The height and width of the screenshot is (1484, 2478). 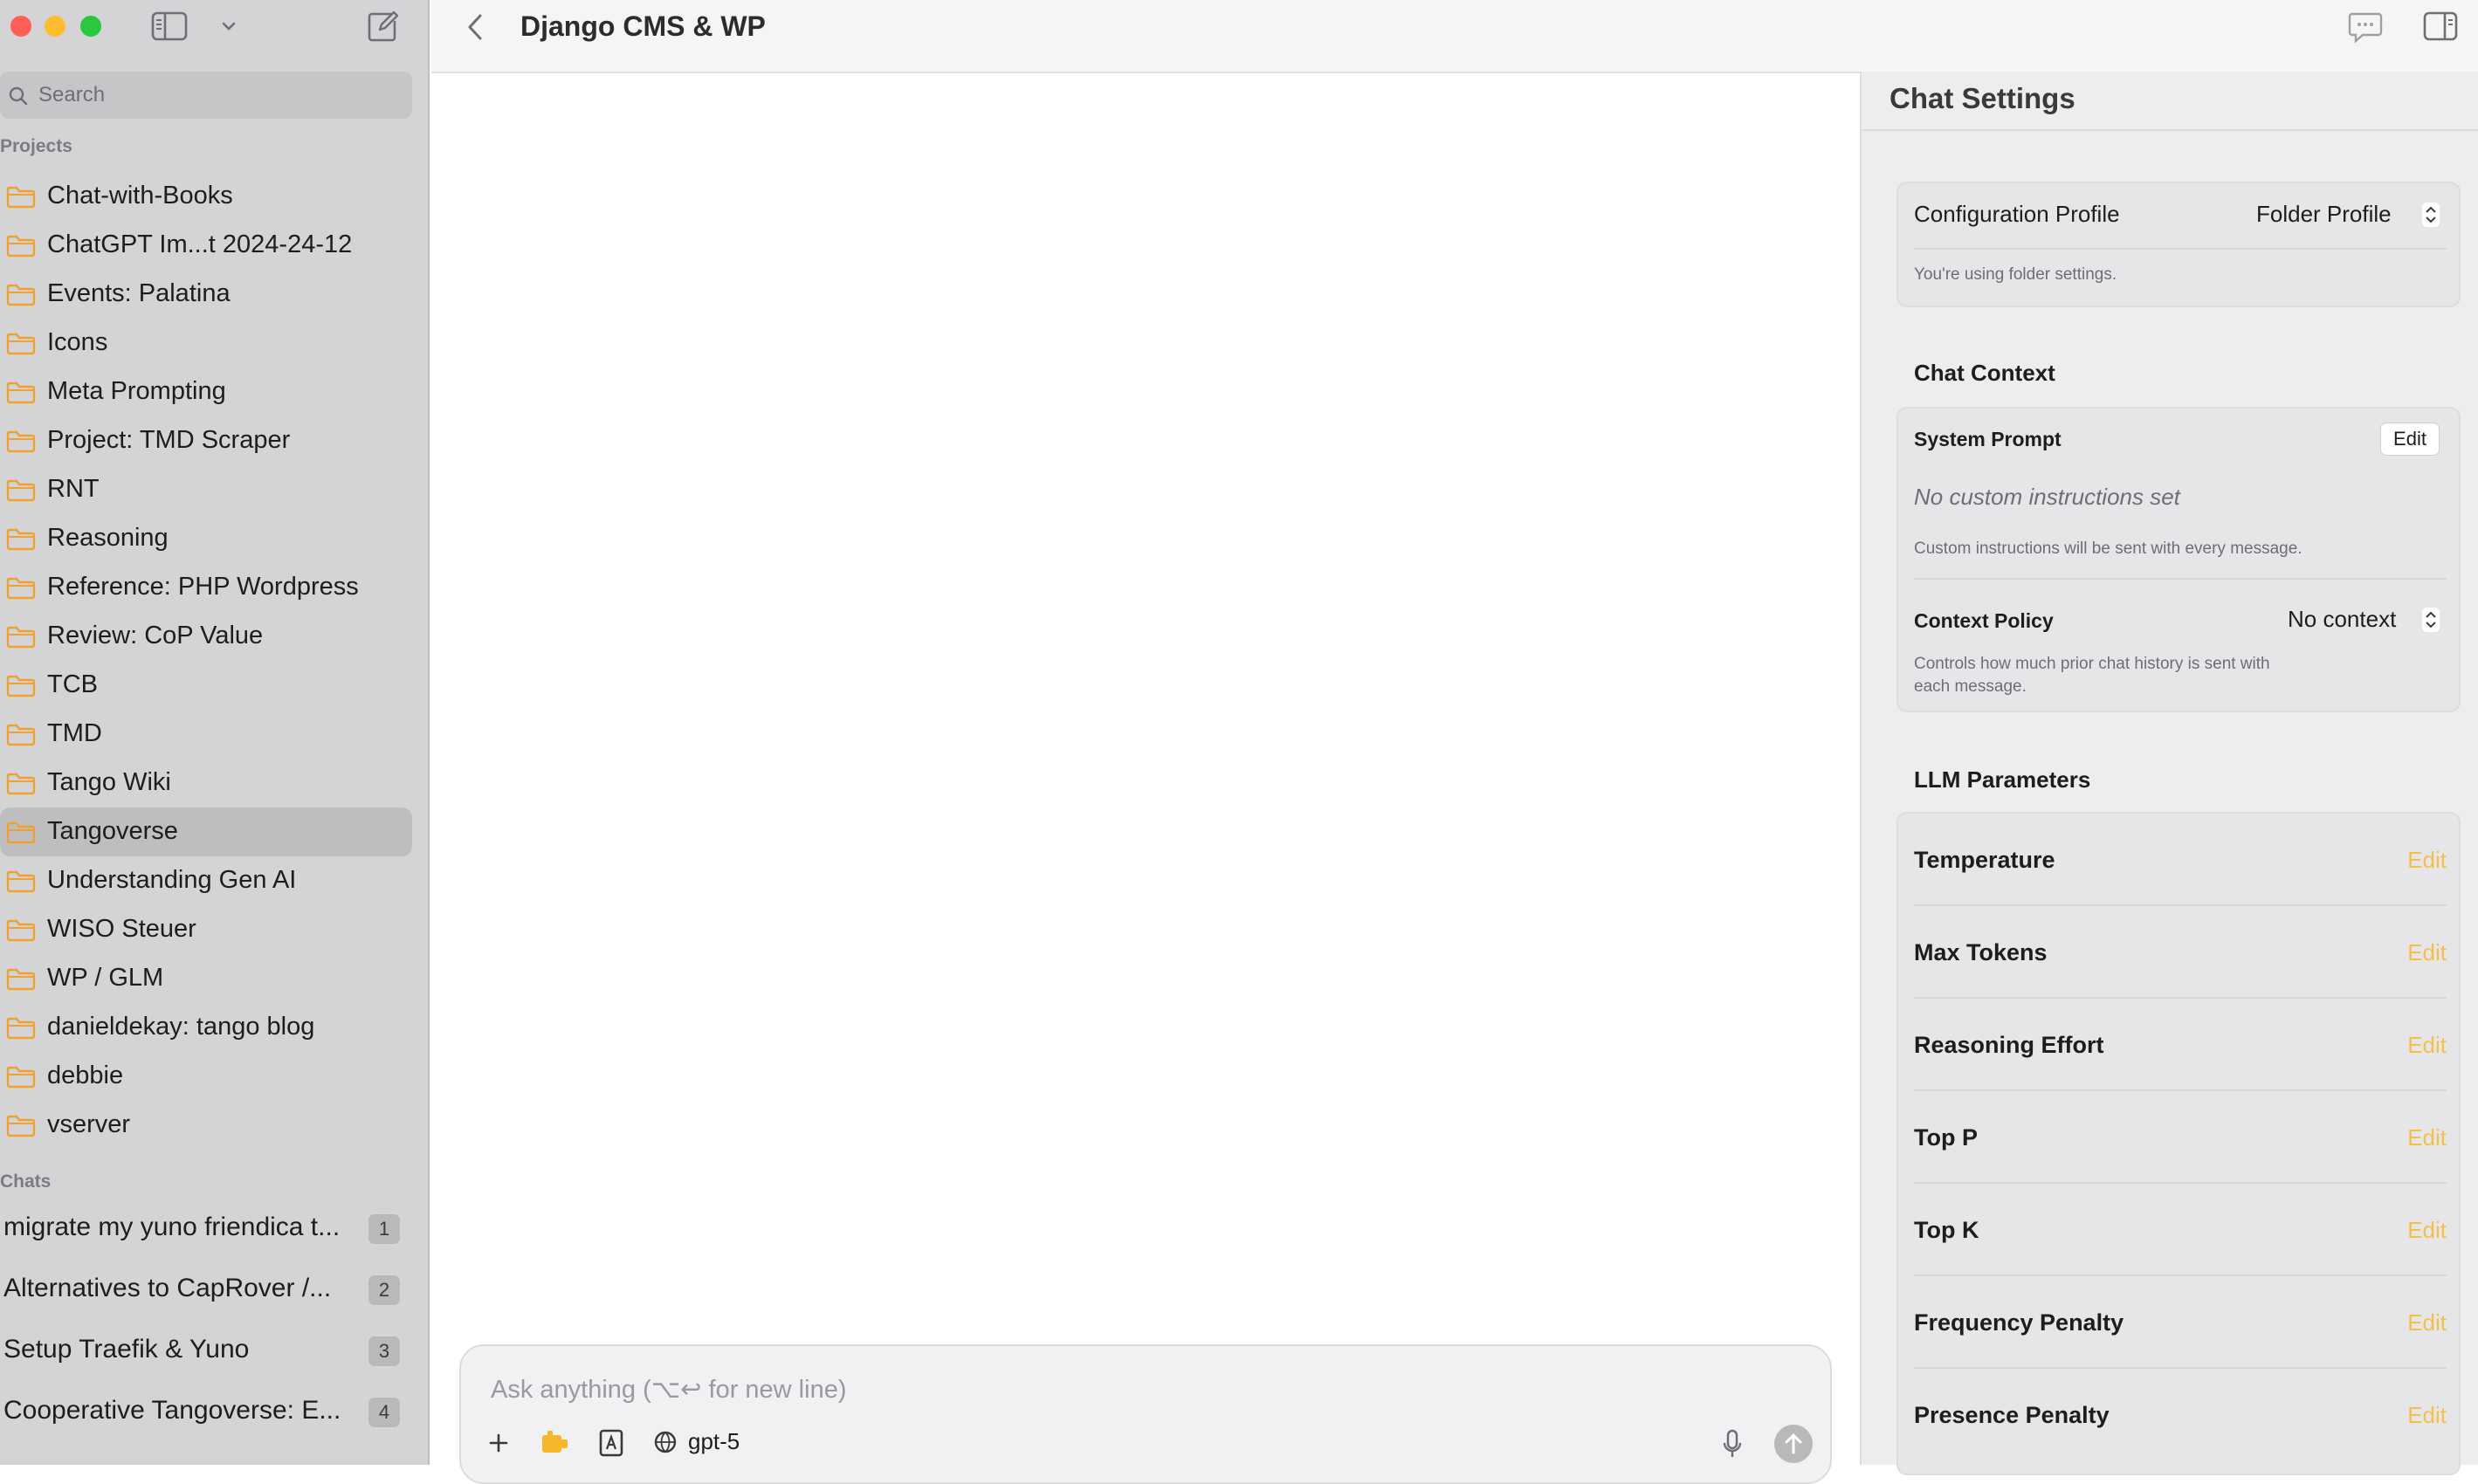 What do you see at coordinates (384, 1290) in the screenshot?
I see `chat-shortcut-badge: 2` at bounding box center [384, 1290].